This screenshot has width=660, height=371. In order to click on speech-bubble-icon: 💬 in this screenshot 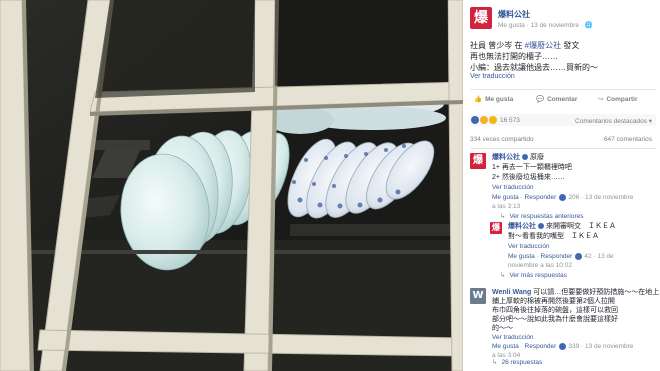, I will do `click(540, 99)`.